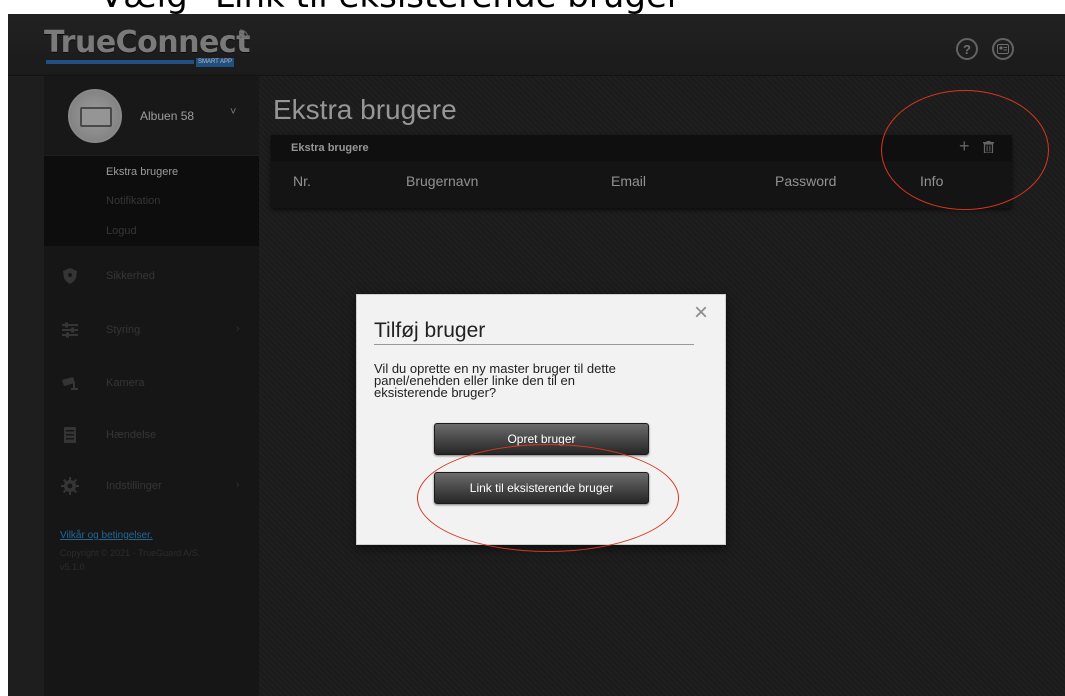 The width and height of the screenshot is (1065, 696). I want to click on dialog-divider, so click(534, 344).